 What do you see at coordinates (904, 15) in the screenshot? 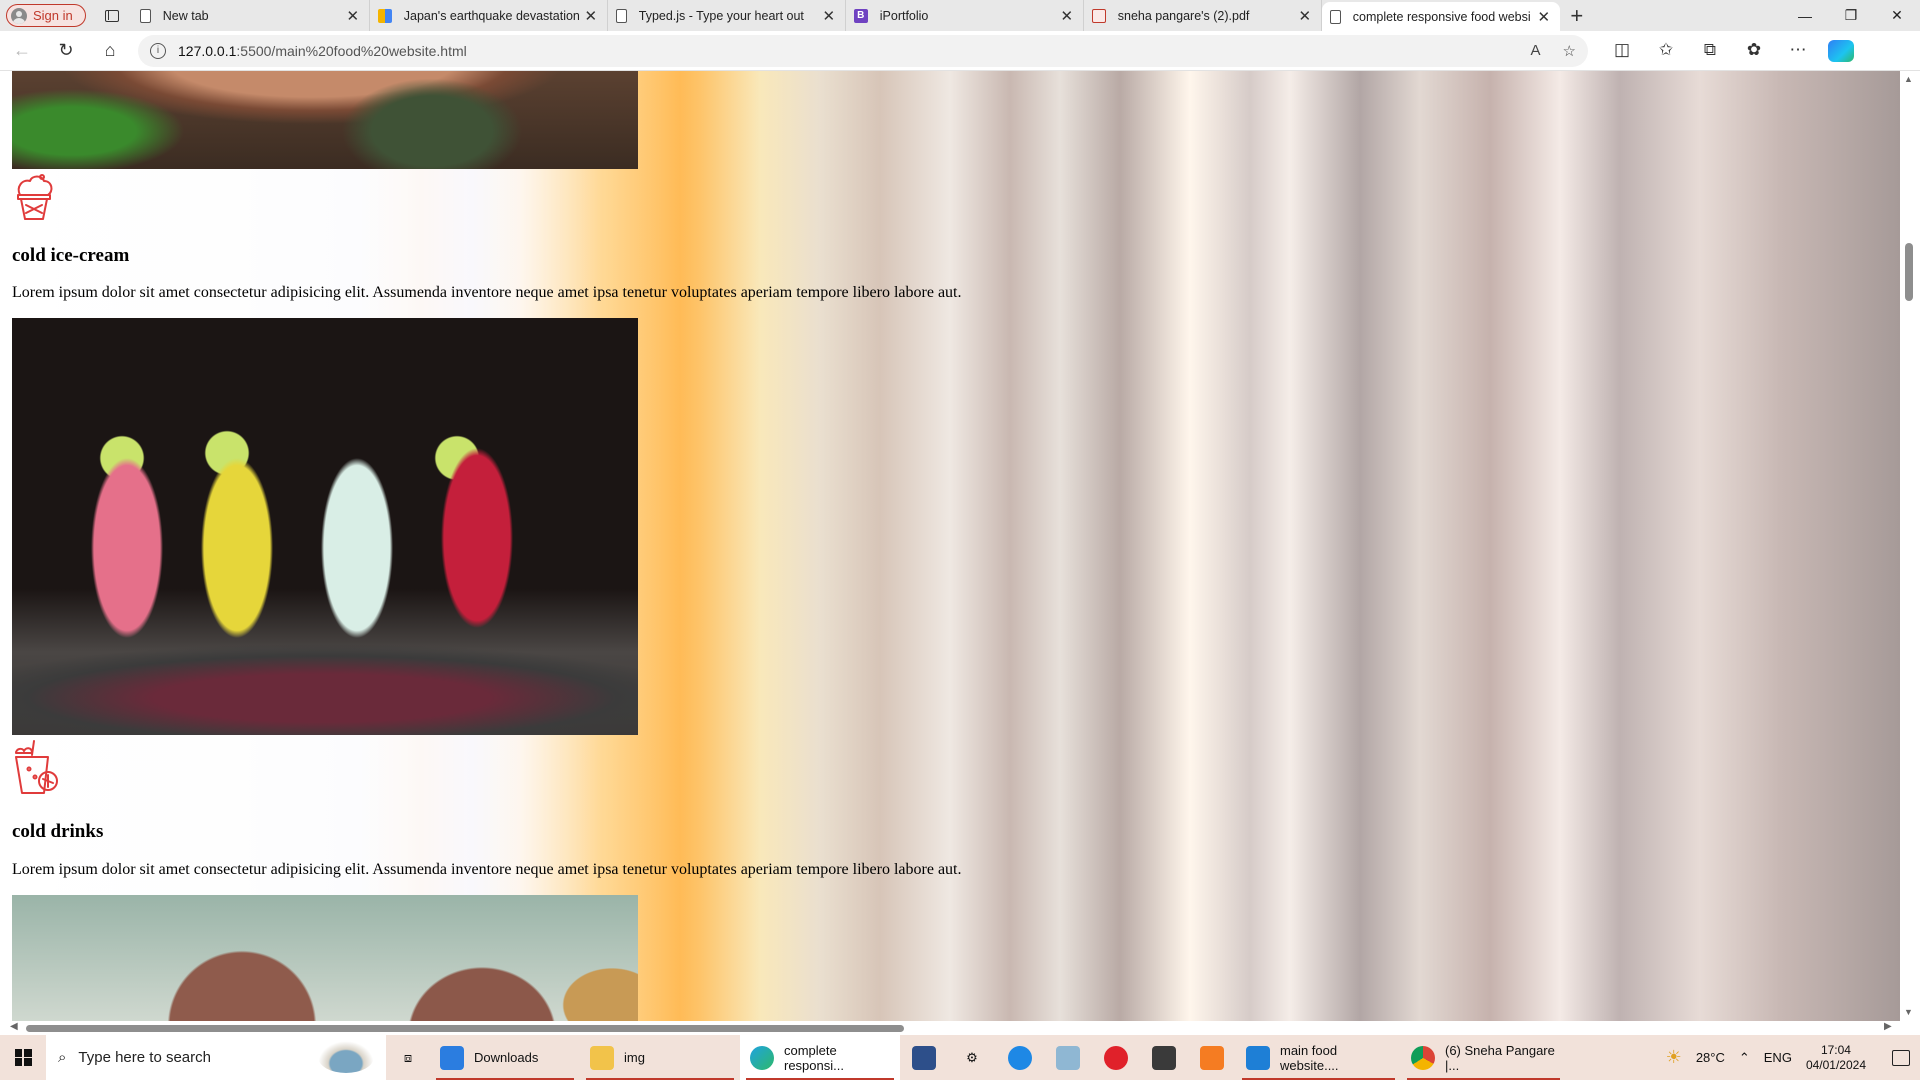
I see `tab-title: iPortfolio` at bounding box center [904, 15].